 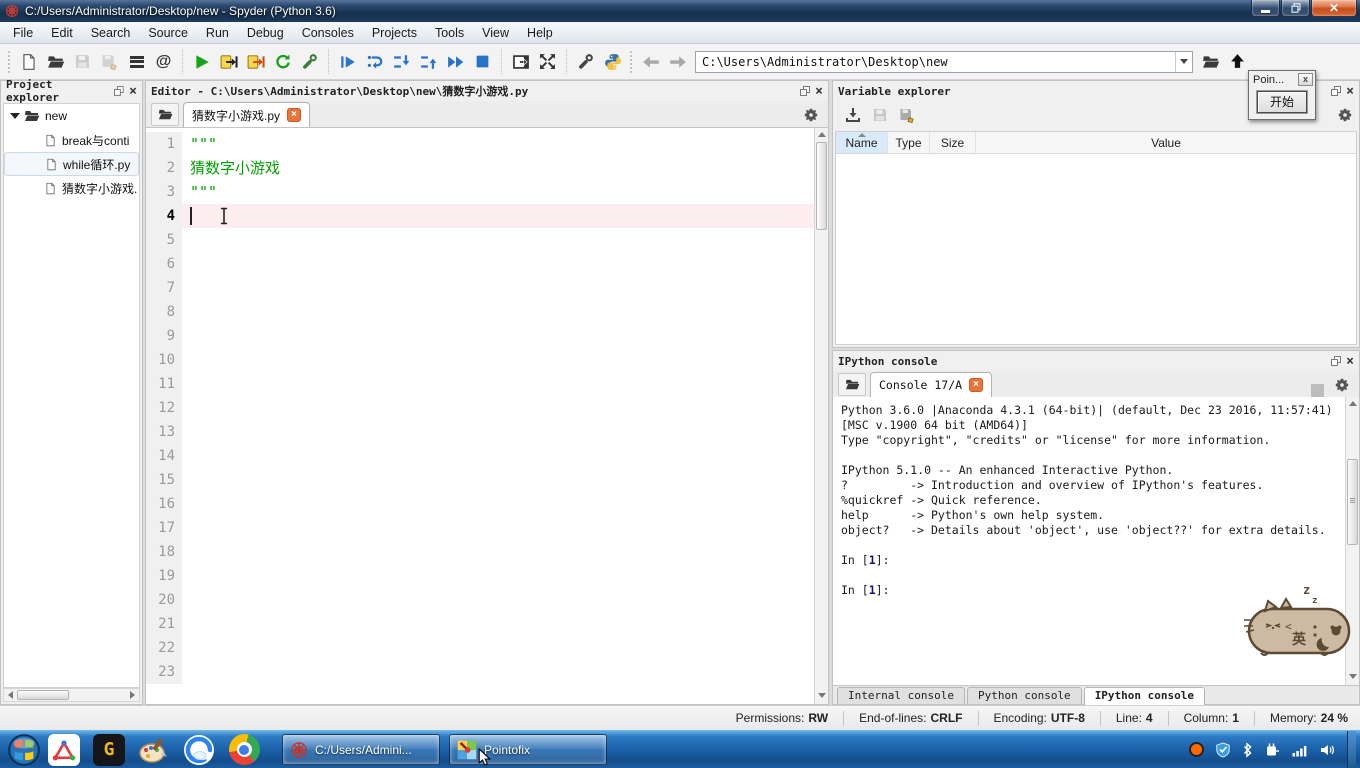 I want to click on console-tab-python-console: Python console, so click(x=1024, y=695).